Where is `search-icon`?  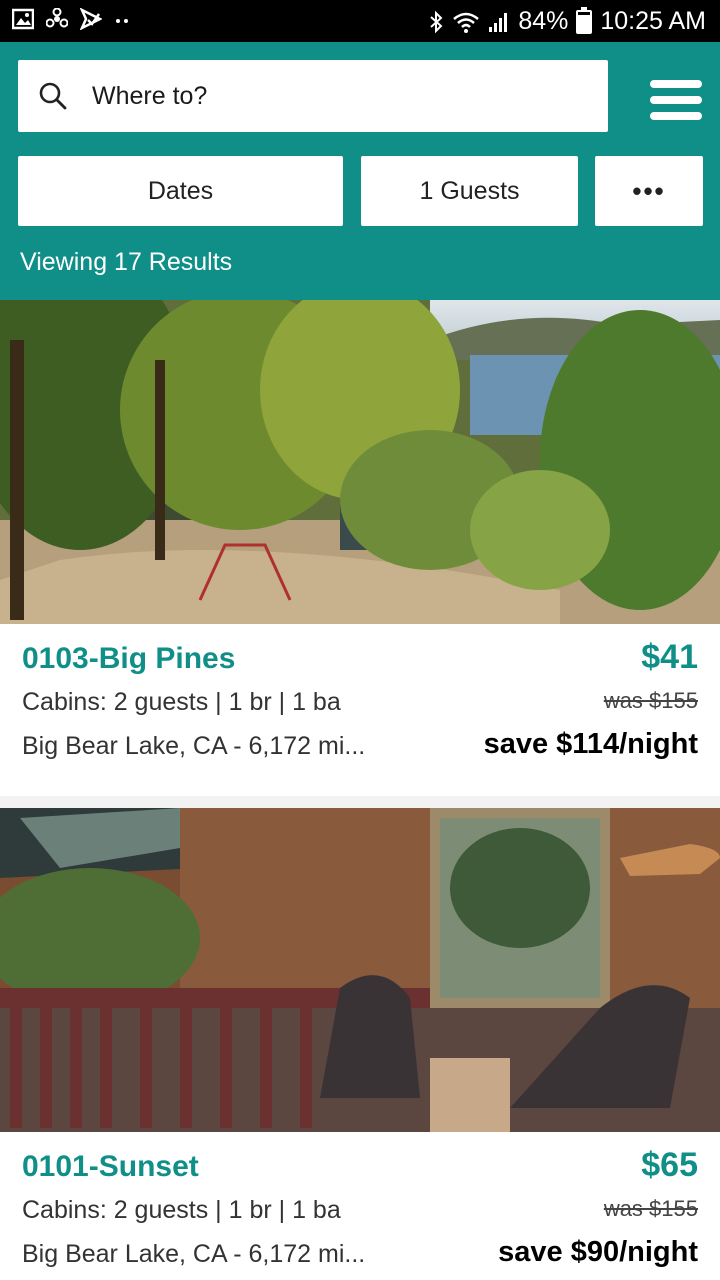
search-icon is located at coordinates (53, 96).